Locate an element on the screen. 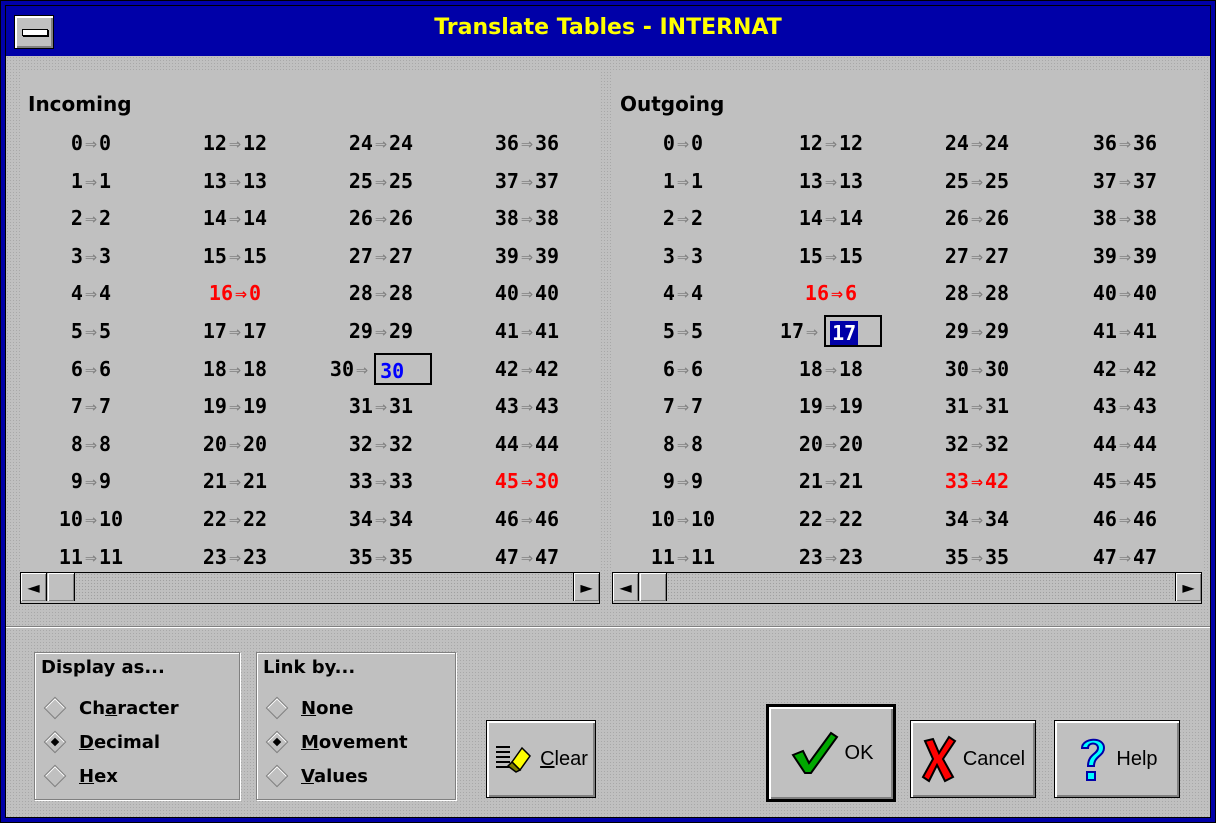  outgoing-scrollbar: ◄ ► is located at coordinates (907, 588).